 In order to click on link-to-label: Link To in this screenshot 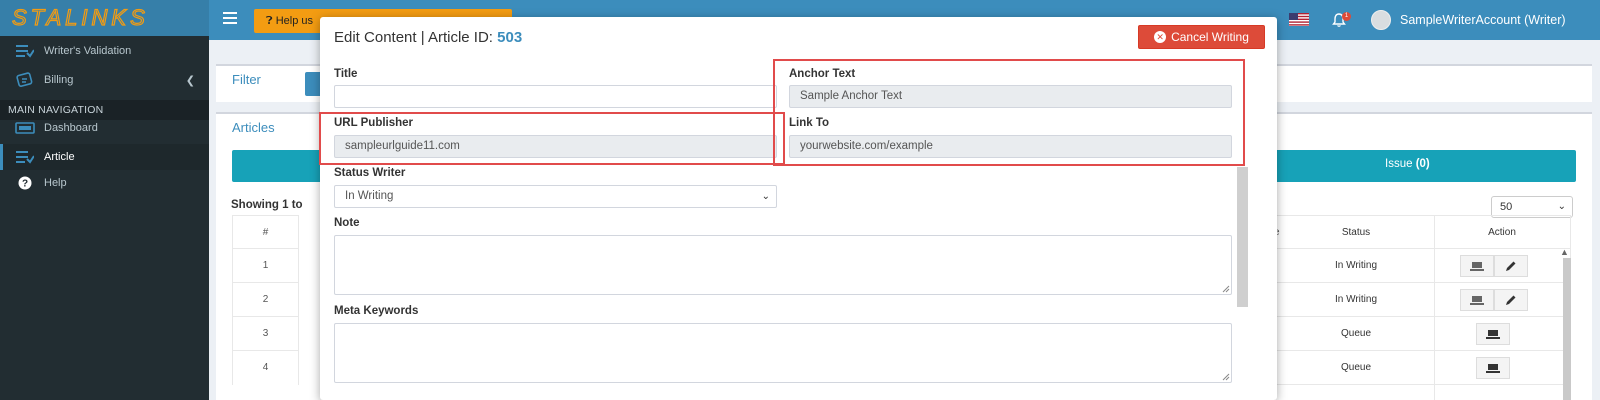, I will do `click(809, 123)`.